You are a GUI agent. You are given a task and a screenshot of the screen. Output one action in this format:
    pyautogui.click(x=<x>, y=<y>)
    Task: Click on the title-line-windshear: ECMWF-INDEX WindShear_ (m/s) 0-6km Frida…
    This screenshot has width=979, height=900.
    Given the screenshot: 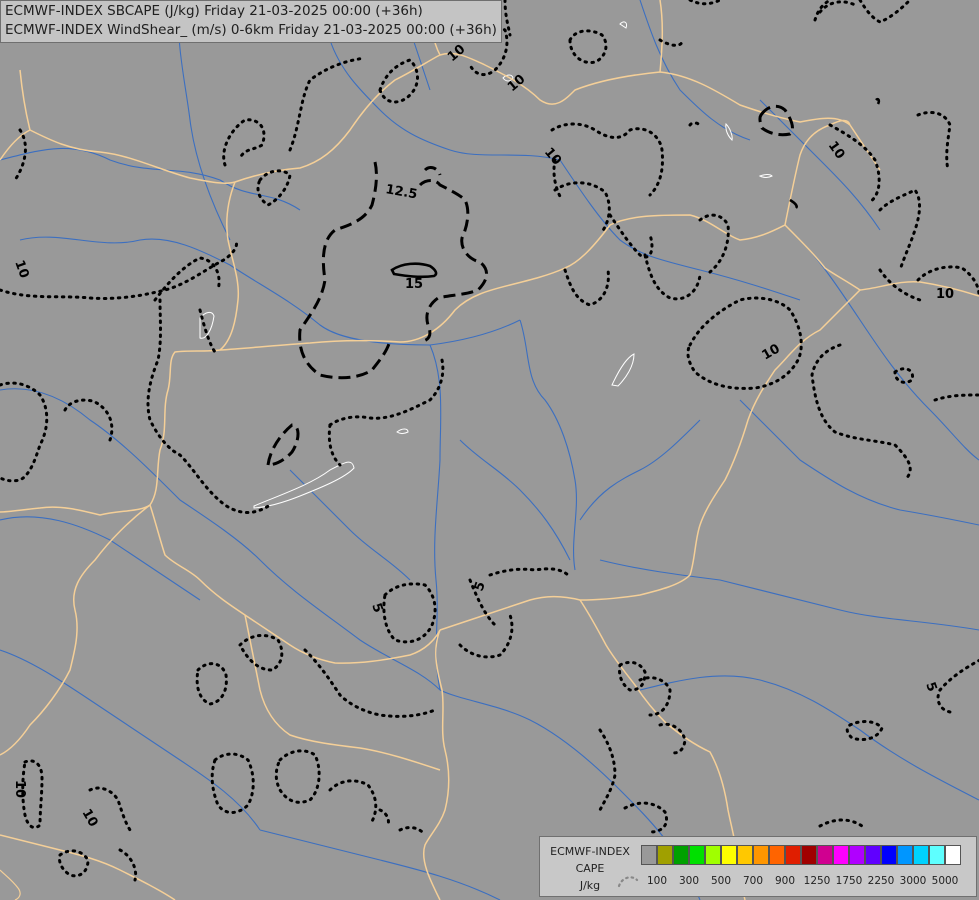 What is the action you would take?
    pyautogui.click(x=251, y=30)
    